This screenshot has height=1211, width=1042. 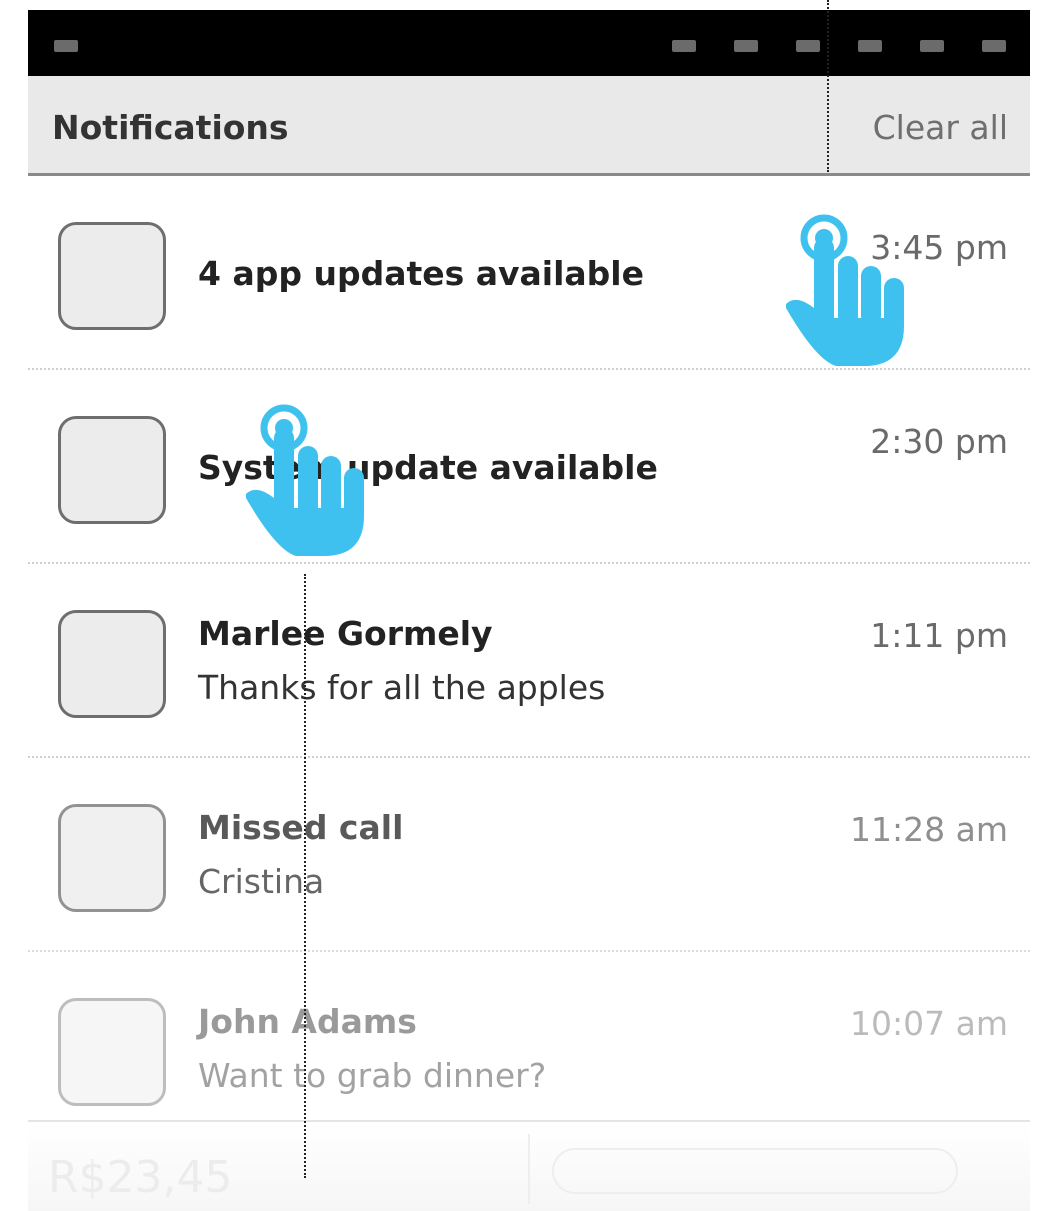 I want to click on clear-all-button: Clear all, so click(x=940, y=127).